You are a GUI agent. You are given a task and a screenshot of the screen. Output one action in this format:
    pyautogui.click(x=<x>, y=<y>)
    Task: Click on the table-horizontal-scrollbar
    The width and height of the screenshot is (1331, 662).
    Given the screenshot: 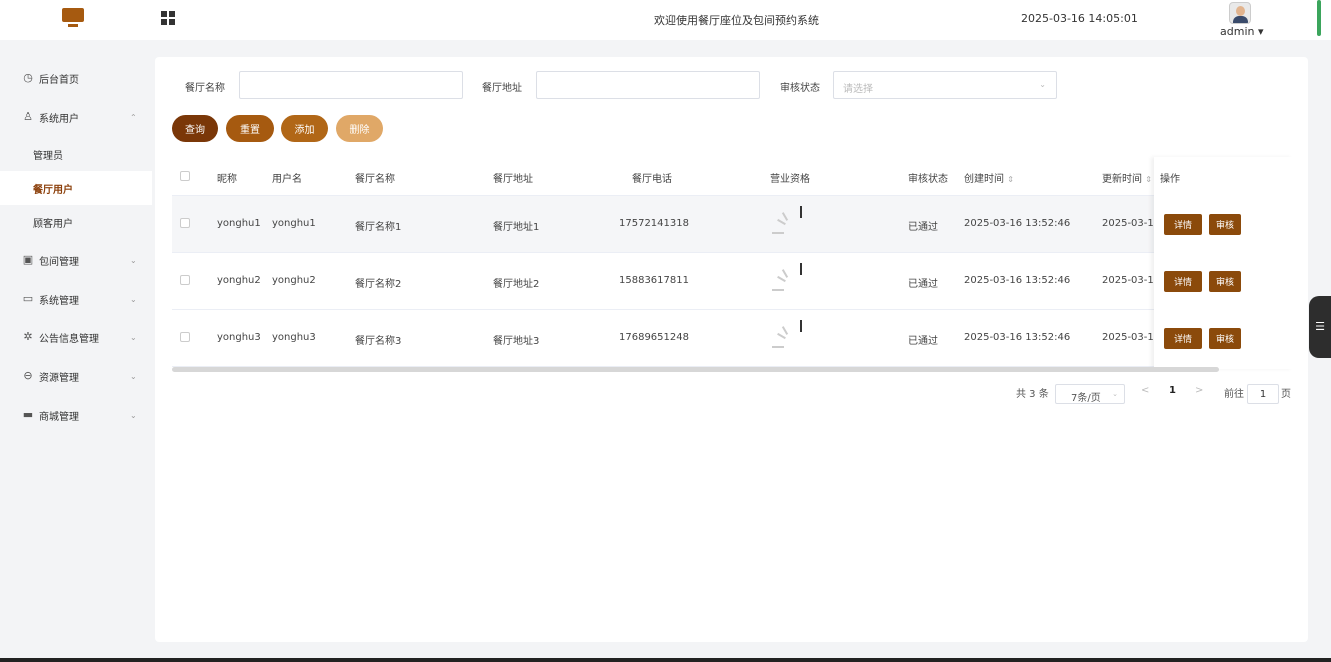 What is the action you would take?
    pyautogui.click(x=695, y=369)
    